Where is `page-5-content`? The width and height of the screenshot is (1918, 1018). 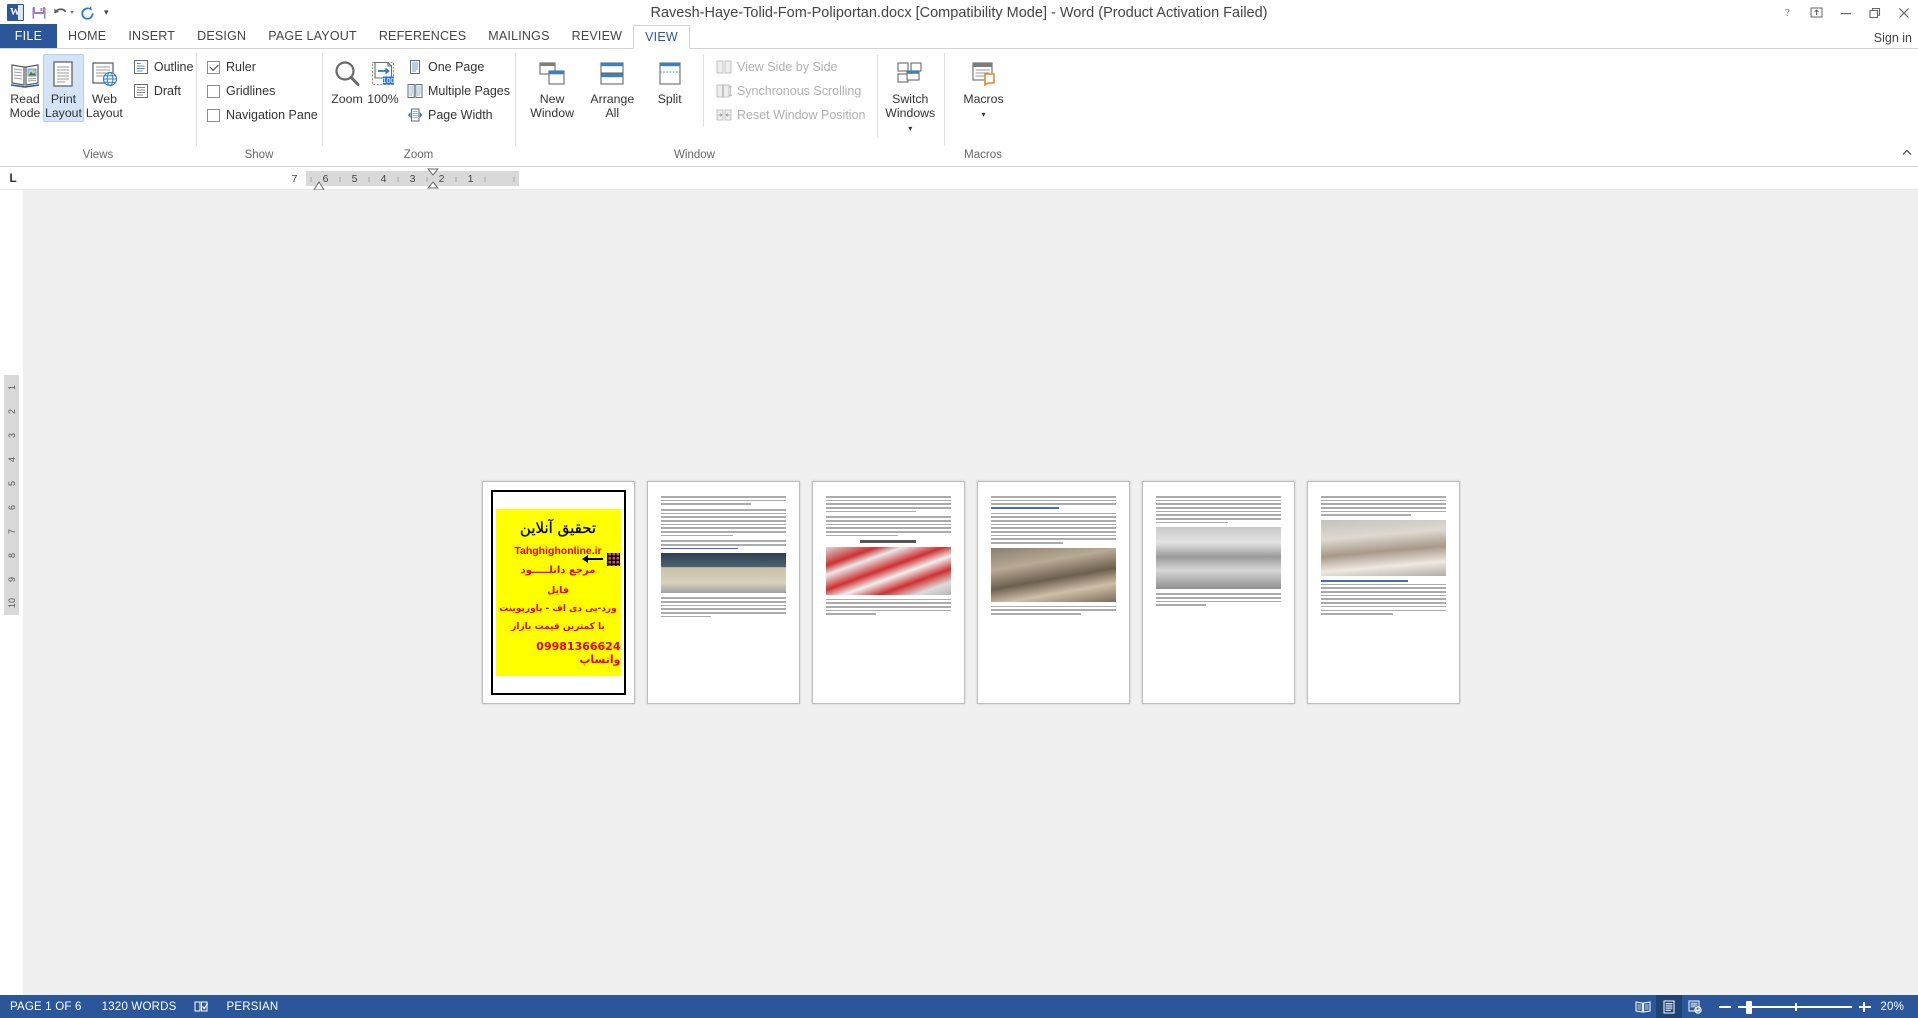
page-5-content is located at coordinates (1218, 592).